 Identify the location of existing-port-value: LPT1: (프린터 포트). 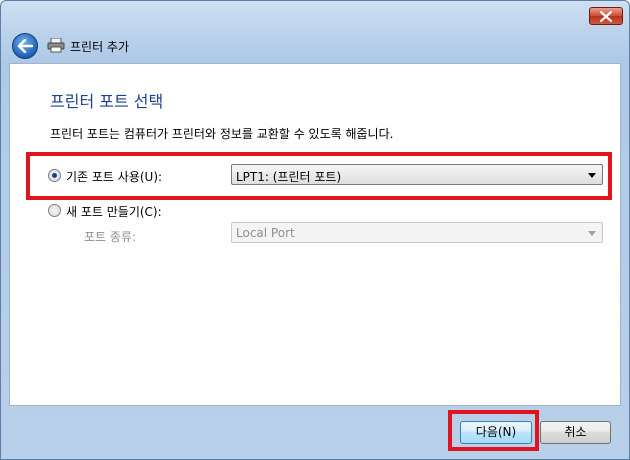
(289, 177).